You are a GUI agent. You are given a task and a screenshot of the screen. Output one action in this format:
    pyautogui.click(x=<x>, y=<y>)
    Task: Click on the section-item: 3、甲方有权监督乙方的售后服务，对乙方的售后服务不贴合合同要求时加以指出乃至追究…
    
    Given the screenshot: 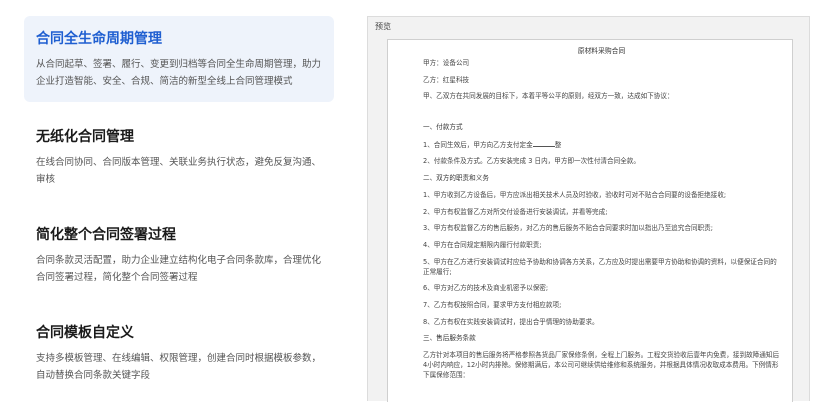 What is the action you would take?
    pyautogui.click(x=568, y=228)
    